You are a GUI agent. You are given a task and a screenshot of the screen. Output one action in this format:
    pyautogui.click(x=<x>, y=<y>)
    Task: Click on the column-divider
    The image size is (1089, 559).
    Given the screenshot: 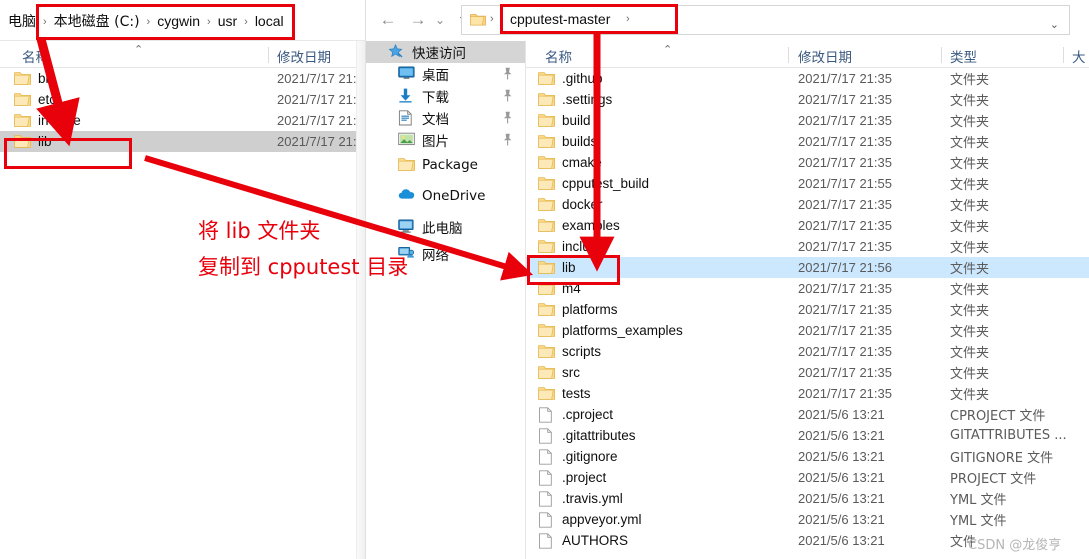 What is the action you would take?
    pyautogui.click(x=268, y=55)
    